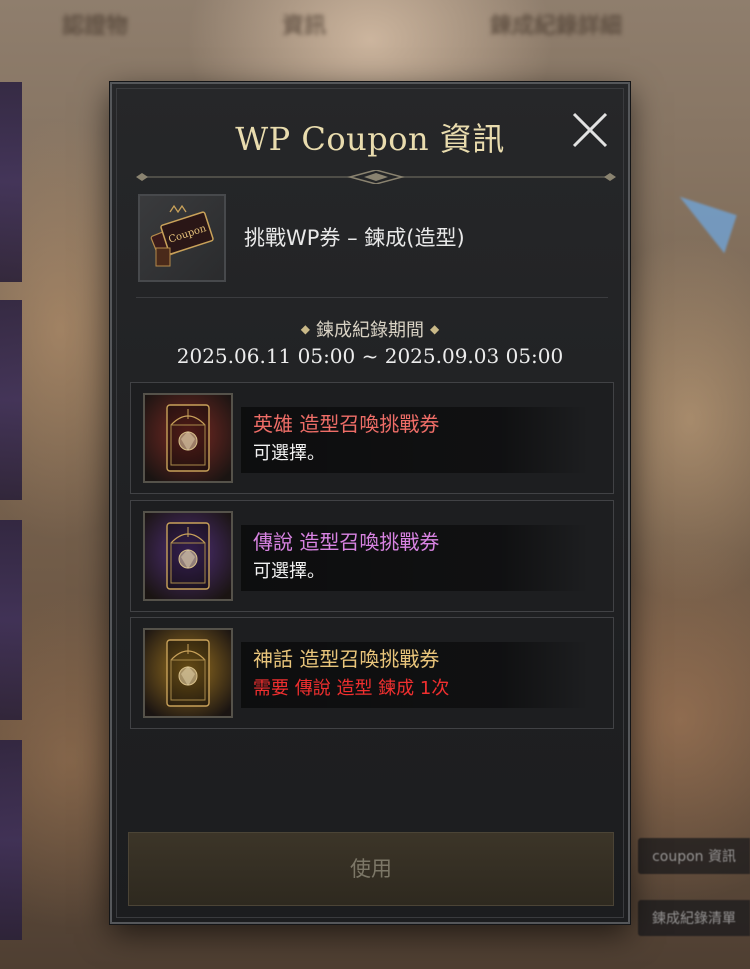 This screenshot has width=750, height=969. What do you see at coordinates (95, 26) in the screenshot?
I see `background-text: 認證物` at bounding box center [95, 26].